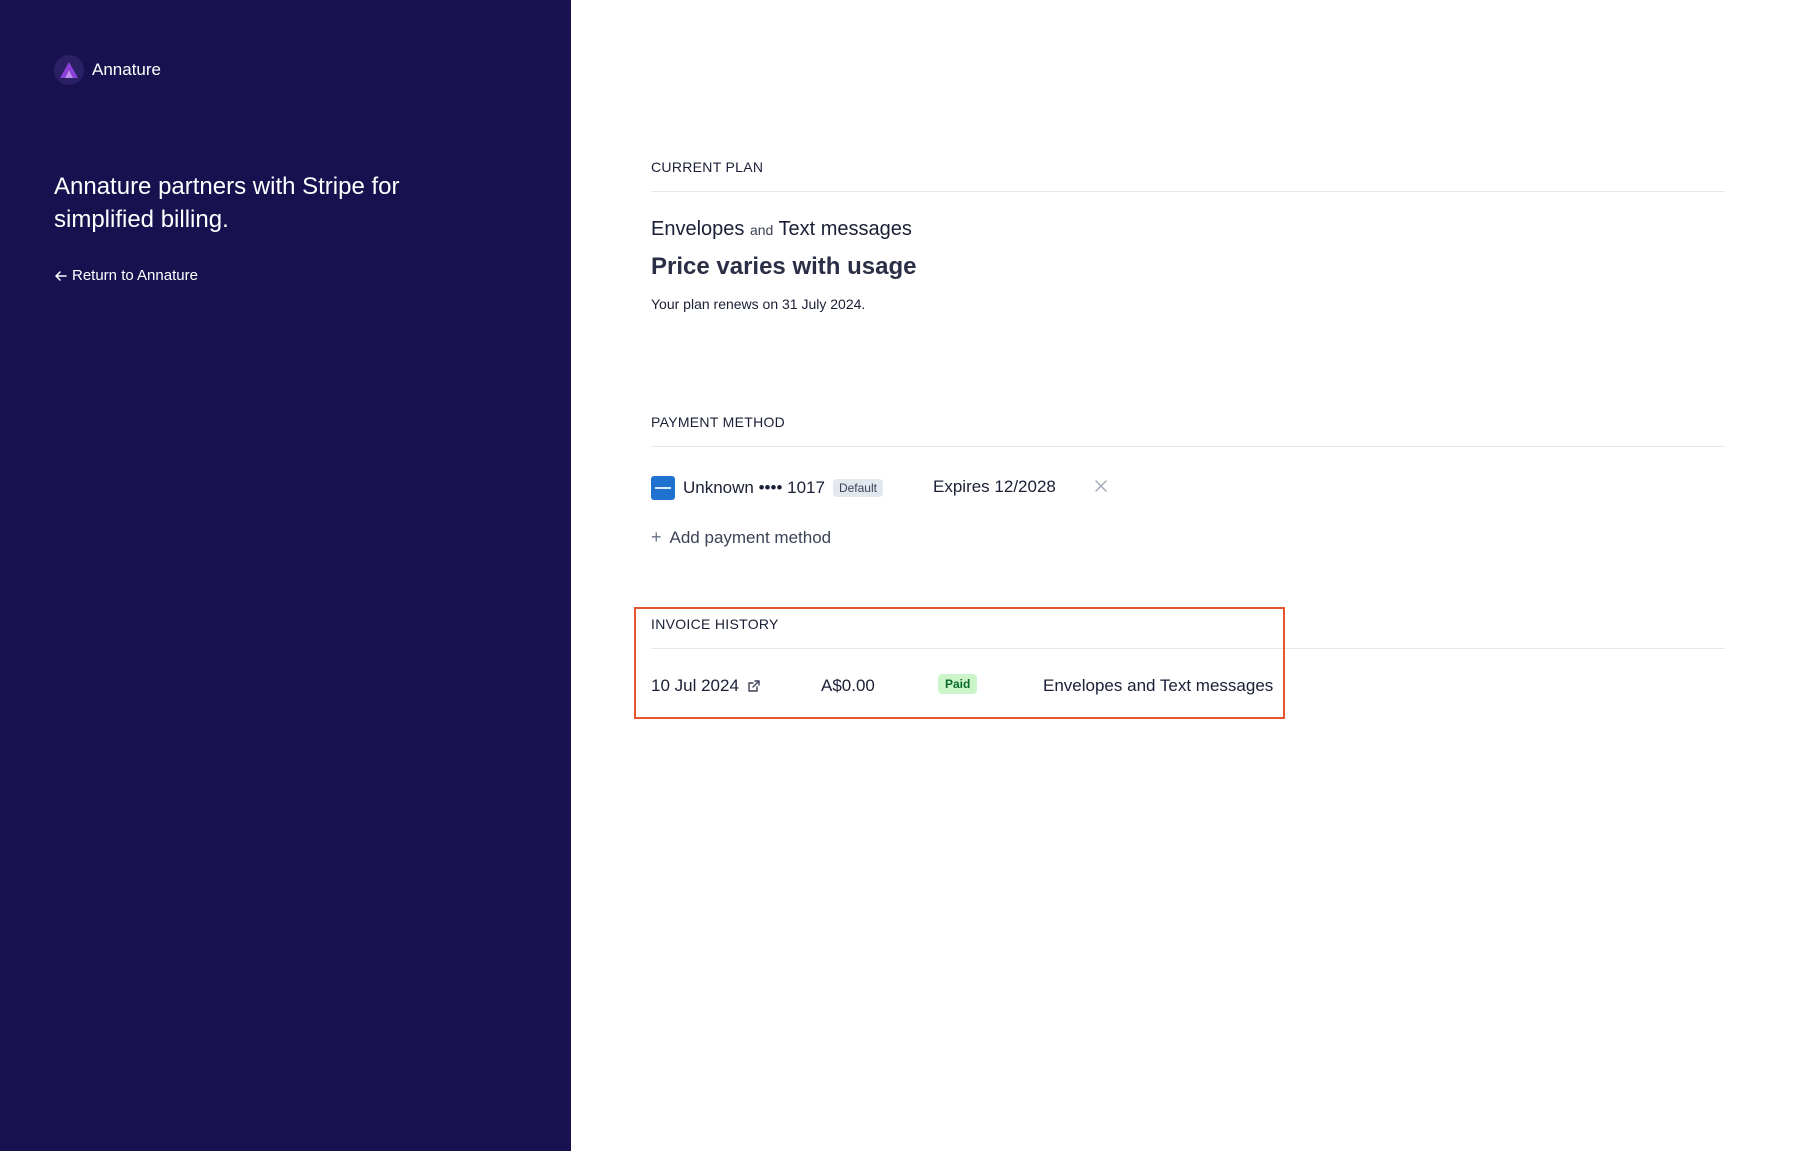 This screenshot has width=1793, height=1151. What do you see at coordinates (126, 69) in the screenshot?
I see `brand-name: Annature` at bounding box center [126, 69].